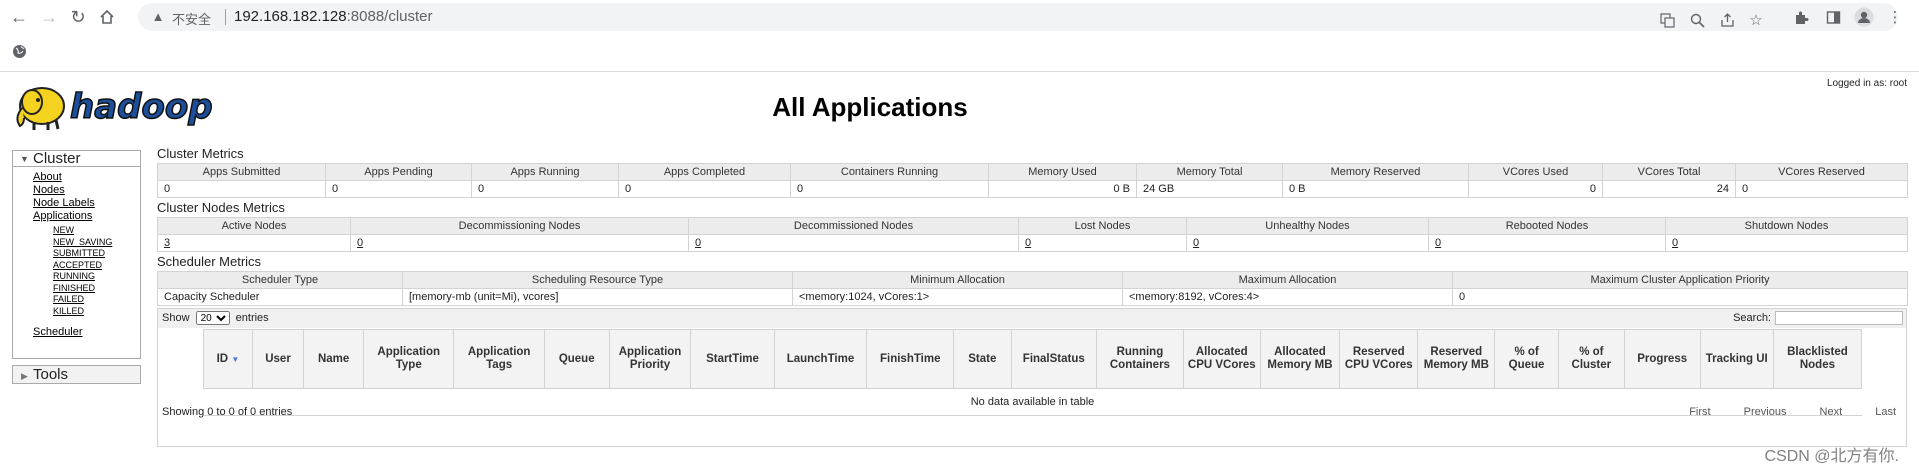 The width and height of the screenshot is (1919, 471). I want to click on sidebar-link-about: About, so click(86, 177).